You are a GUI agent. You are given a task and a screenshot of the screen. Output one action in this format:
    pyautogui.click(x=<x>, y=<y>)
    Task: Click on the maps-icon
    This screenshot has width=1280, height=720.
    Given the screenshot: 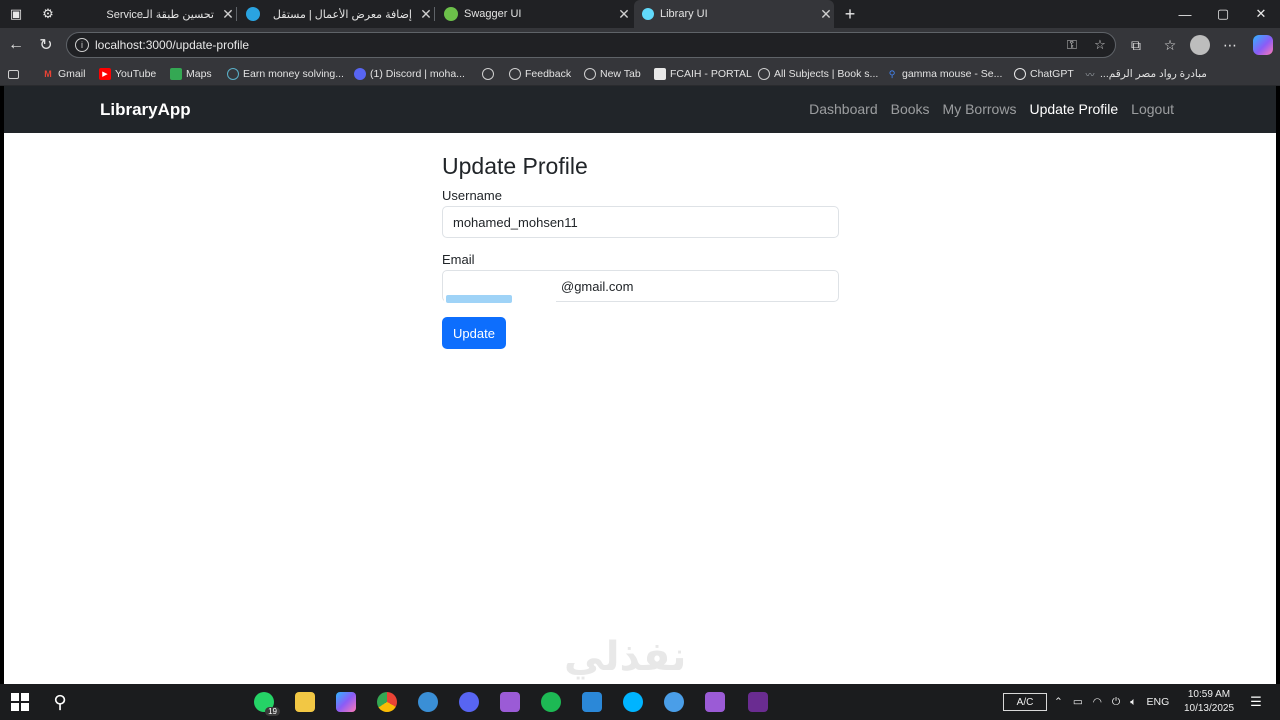 What is the action you would take?
    pyautogui.click(x=176, y=74)
    